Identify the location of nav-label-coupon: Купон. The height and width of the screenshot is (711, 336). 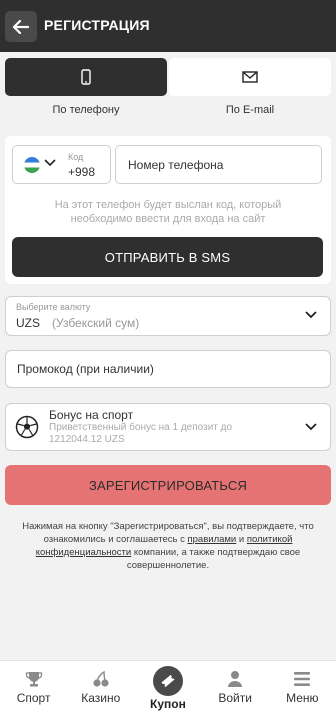
(168, 704).